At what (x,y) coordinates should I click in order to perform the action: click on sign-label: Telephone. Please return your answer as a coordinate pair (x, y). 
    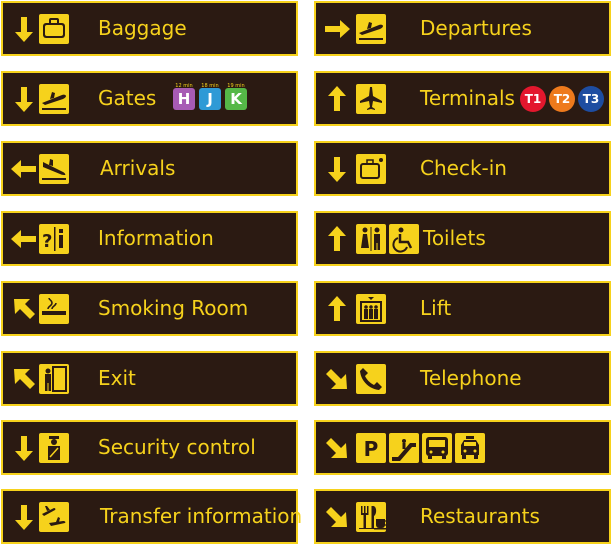
    Looking at the image, I should click on (471, 378).